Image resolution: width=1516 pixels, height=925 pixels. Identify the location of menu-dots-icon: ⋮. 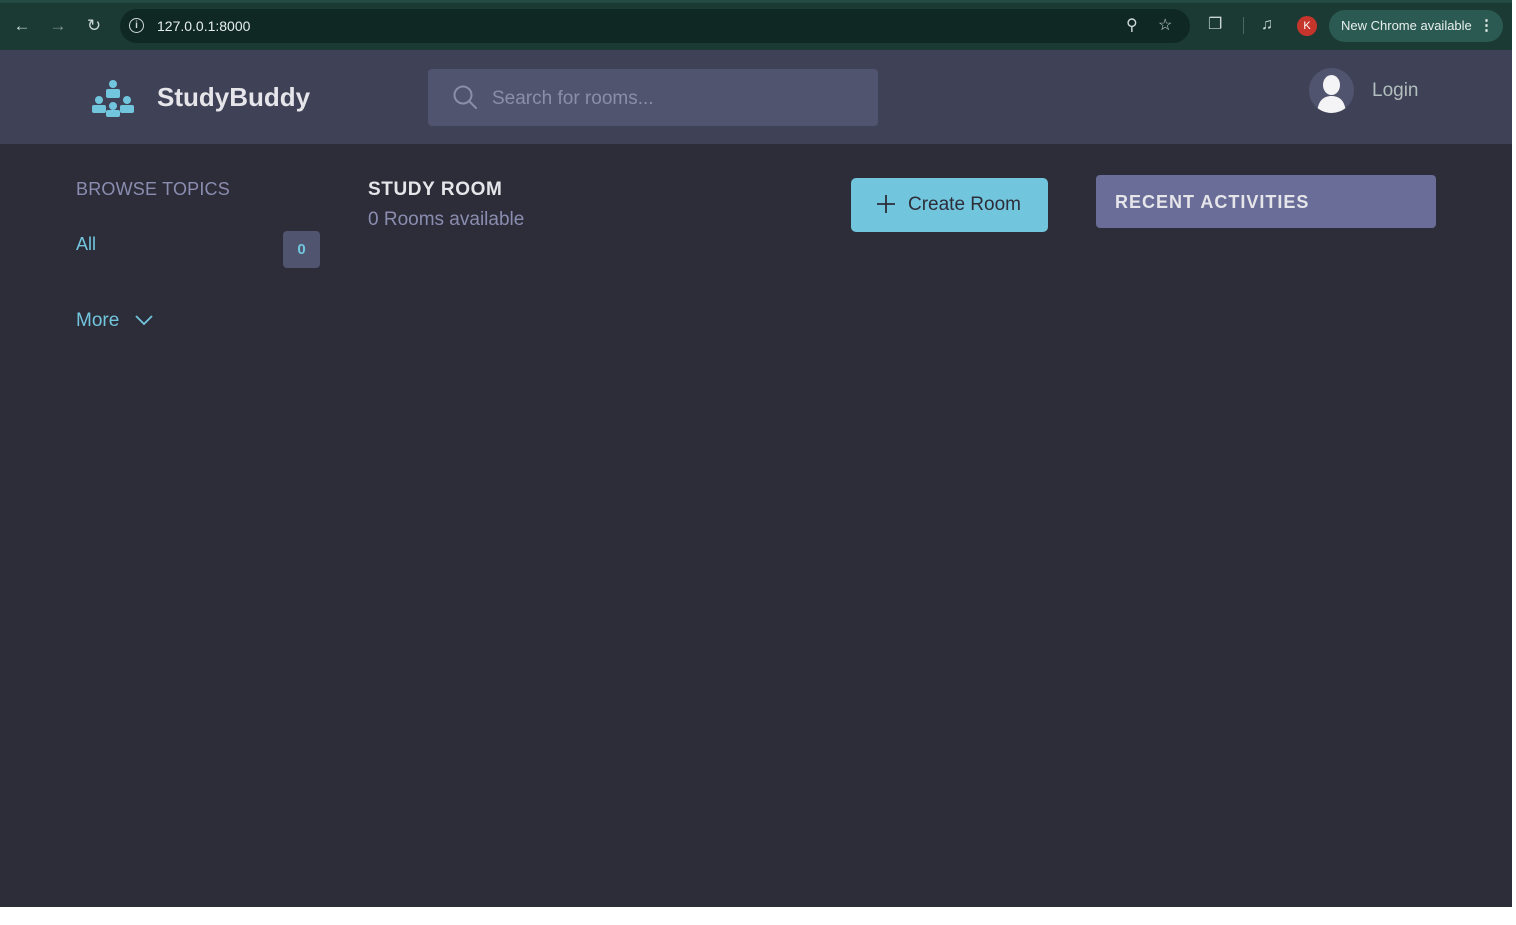
(1486, 26).